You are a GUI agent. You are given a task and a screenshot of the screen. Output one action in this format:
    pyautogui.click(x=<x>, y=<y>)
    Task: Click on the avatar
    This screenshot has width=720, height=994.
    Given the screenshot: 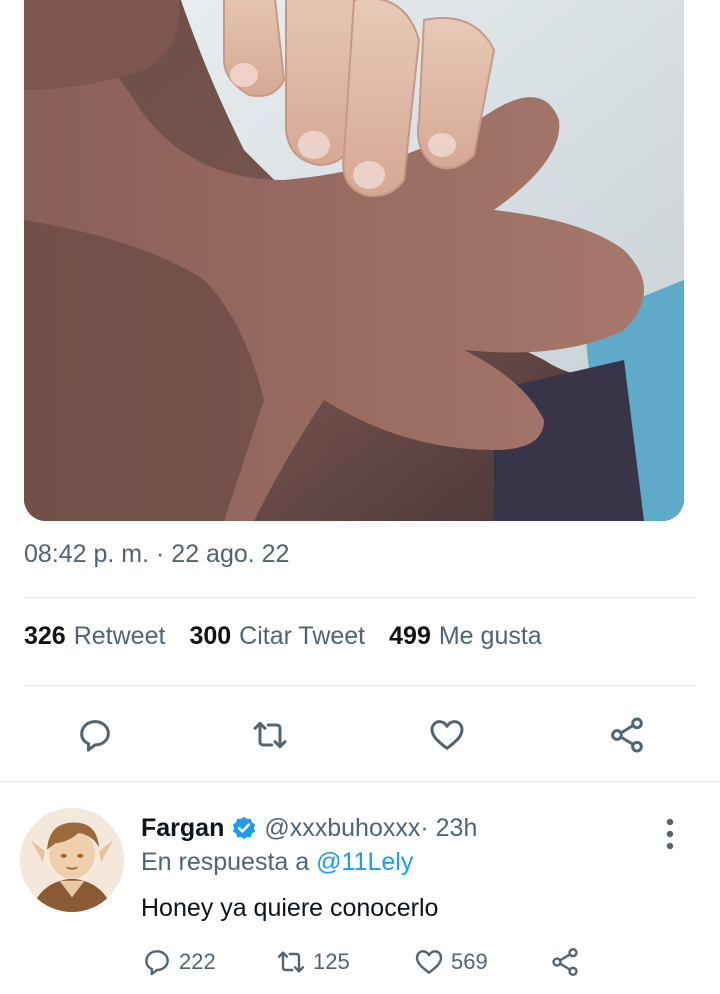 What is the action you would take?
    pyautogui.click(x=72, y=860)
    